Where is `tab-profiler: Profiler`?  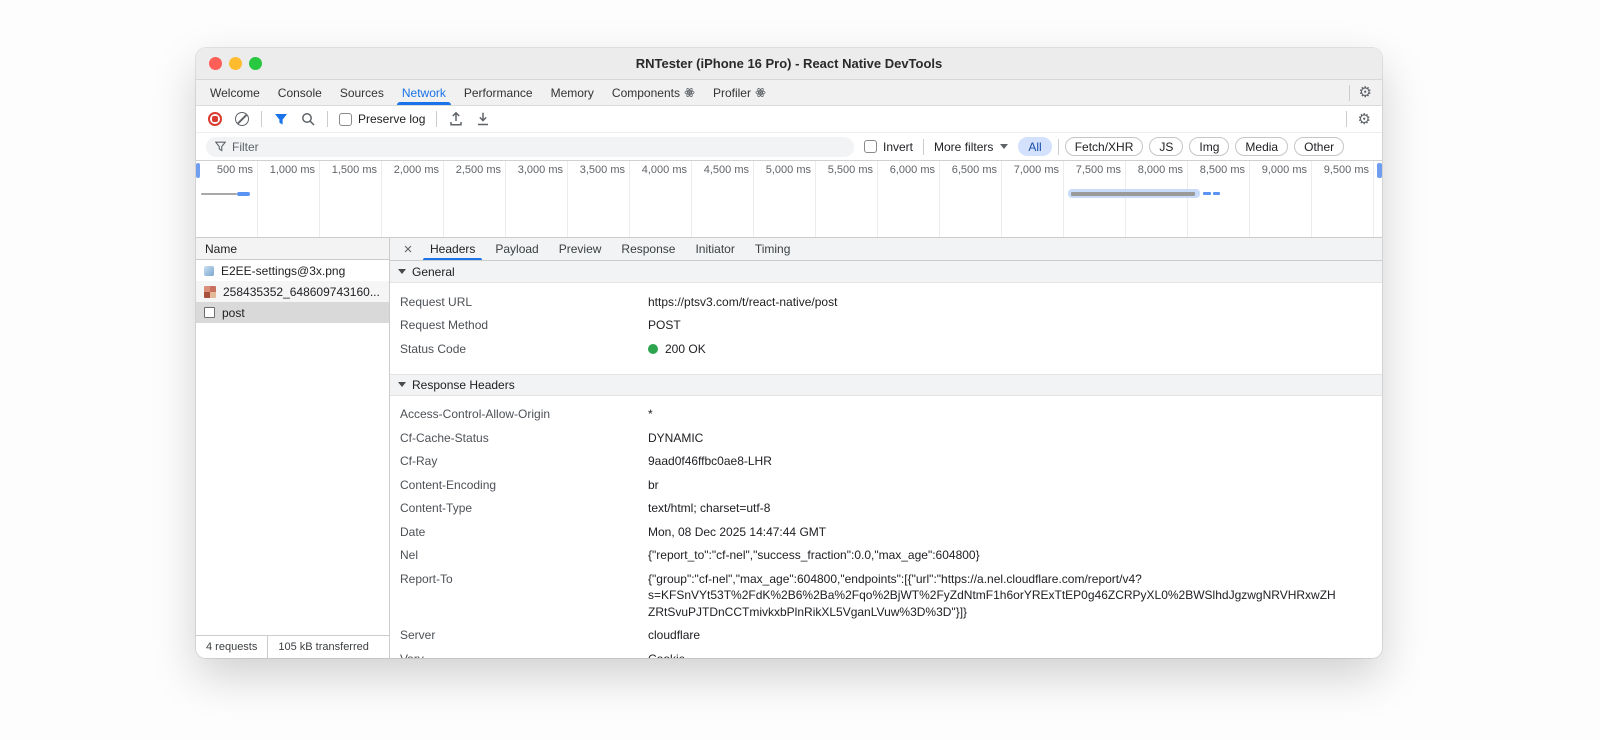
tab-profiler: Profiler is located at coordinates (739, 92).